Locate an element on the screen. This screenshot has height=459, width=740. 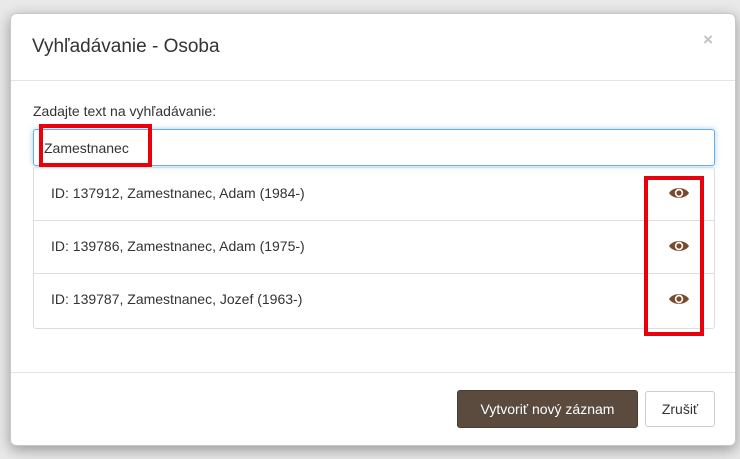
search-label: Zadajte text na vyhľadávanie: is located at coordinates (125, 111).